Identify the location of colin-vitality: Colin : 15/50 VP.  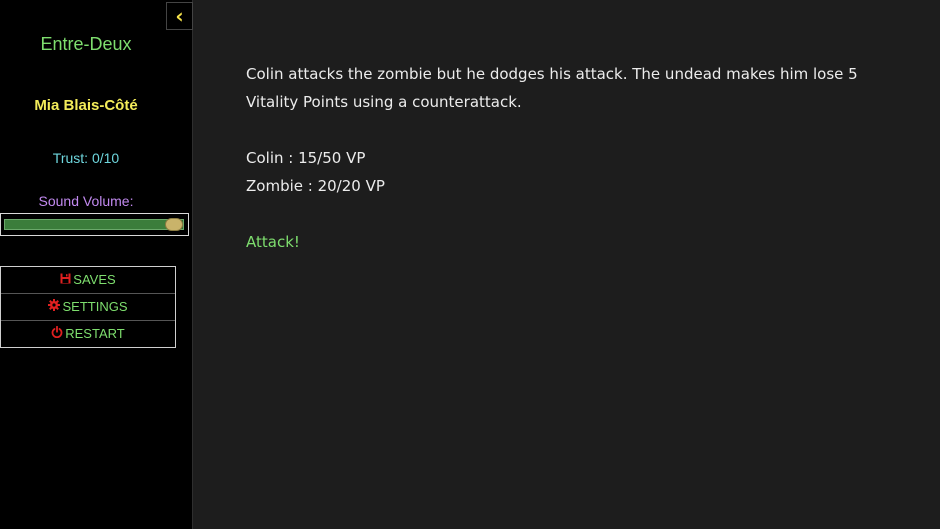
(306, 158).